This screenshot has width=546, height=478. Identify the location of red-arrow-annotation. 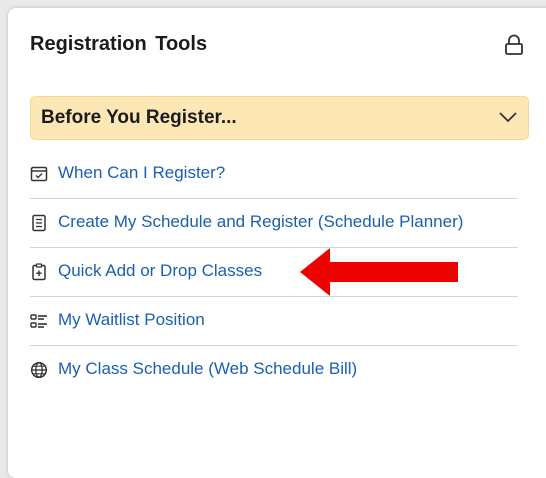
(379, 272).